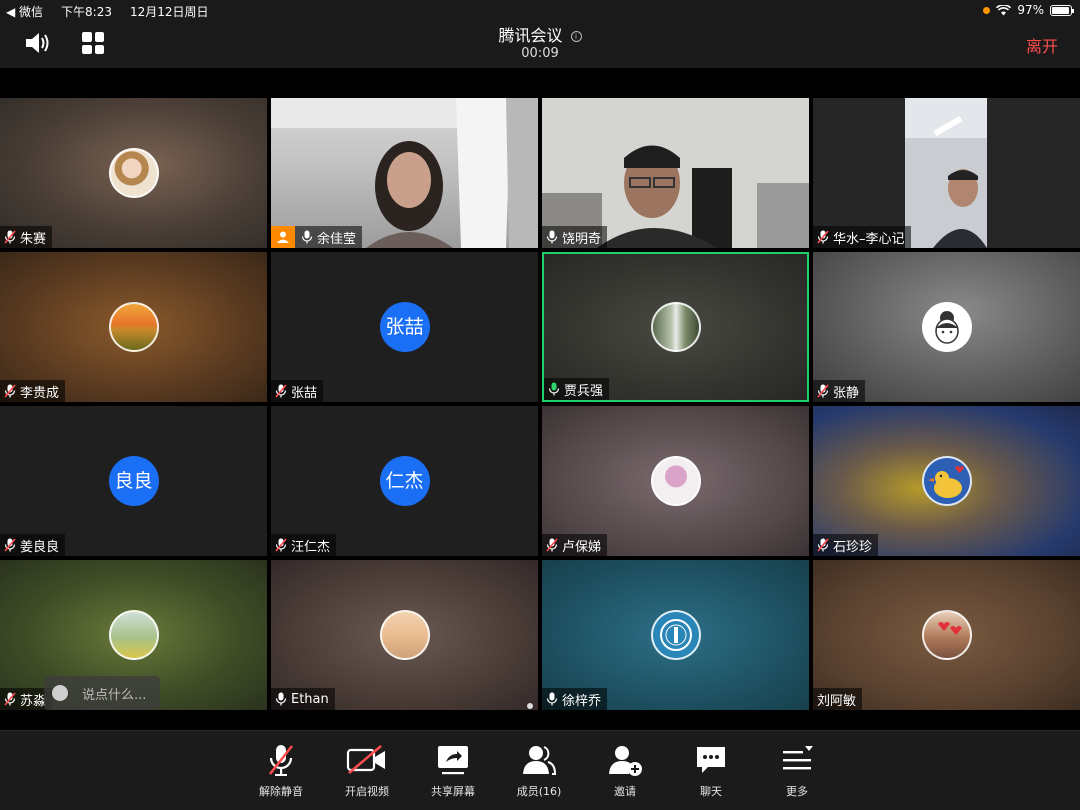  Describe the element at coordinates (1030, 10) in the screenshot. I see `battery-percent: 97%` at that location.